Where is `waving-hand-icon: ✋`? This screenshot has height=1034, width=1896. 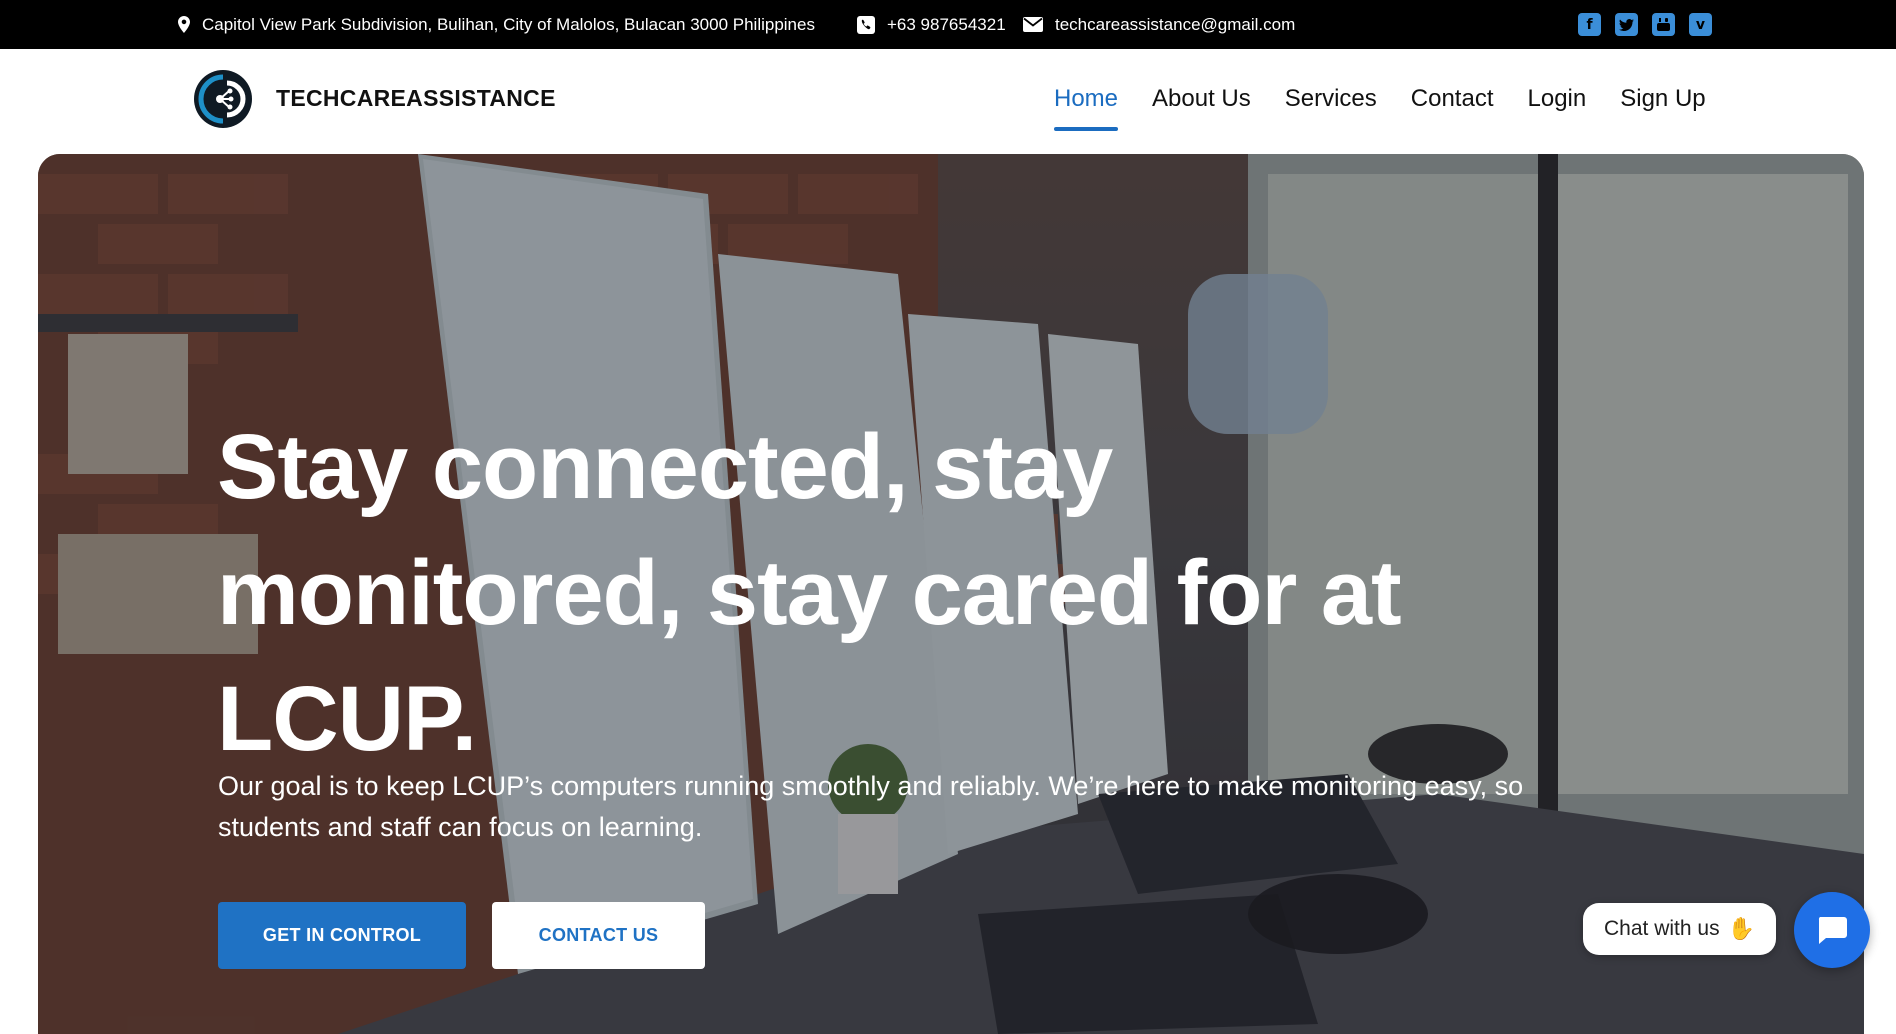 waving-hand-icon: ✋ is located at coordinates (1741, 929).